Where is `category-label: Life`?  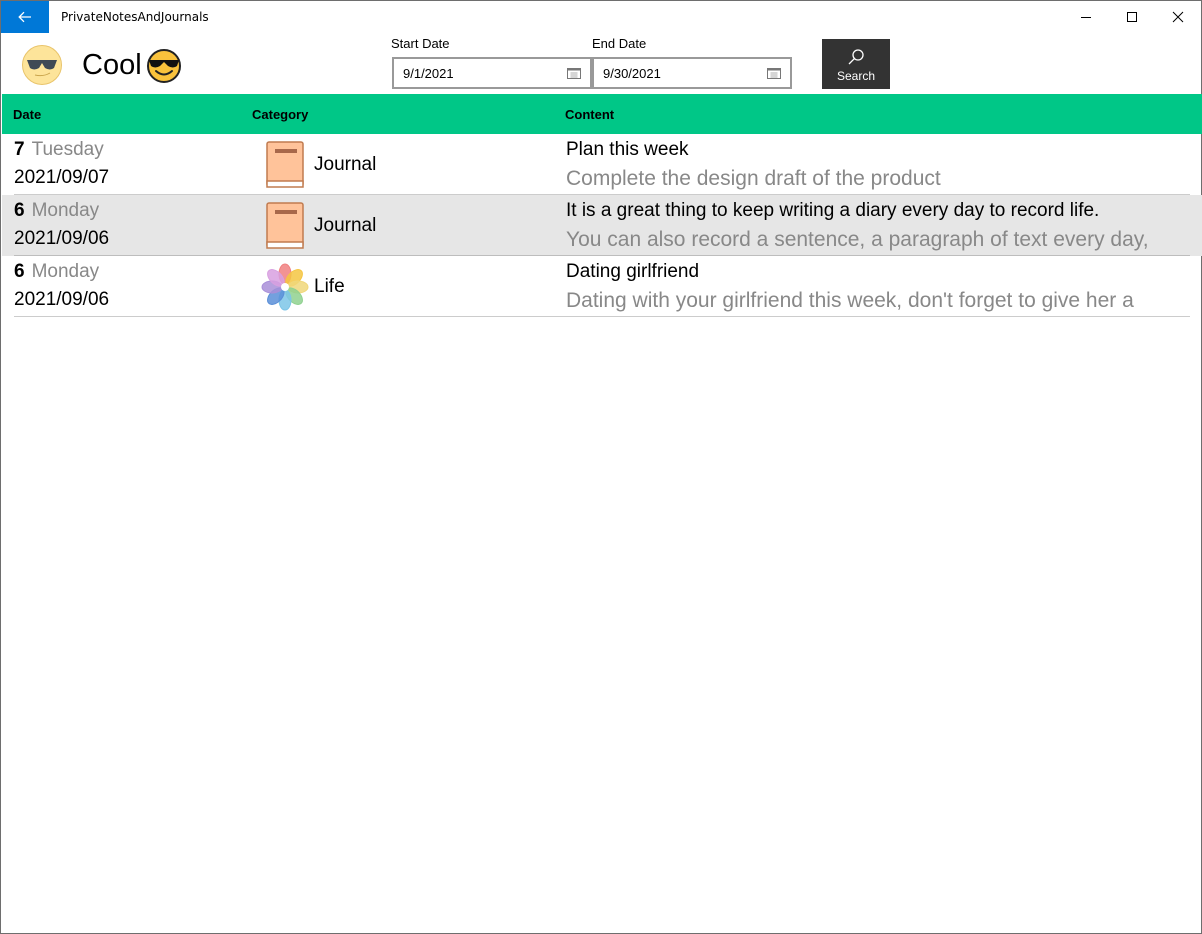 category-label: Life is located at coordinates (329, 286).